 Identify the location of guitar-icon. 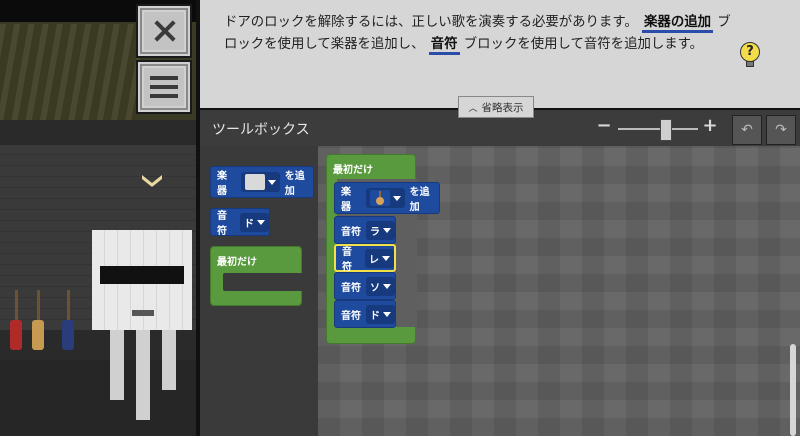
(379, 198).